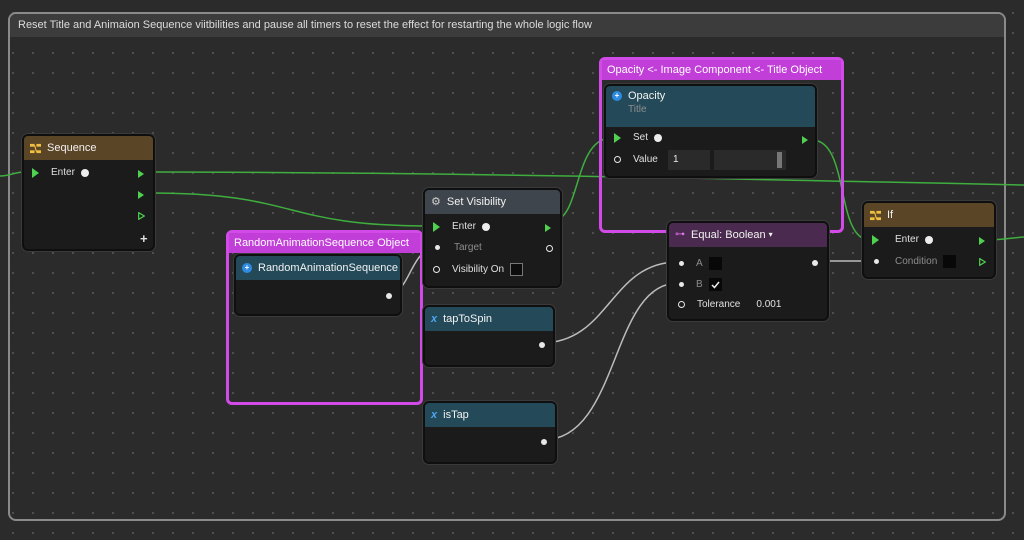 Image resolution: width=1024 pixels, height=540 pixels. I want to click on exec-wire-seq-top, so click(586, 178).